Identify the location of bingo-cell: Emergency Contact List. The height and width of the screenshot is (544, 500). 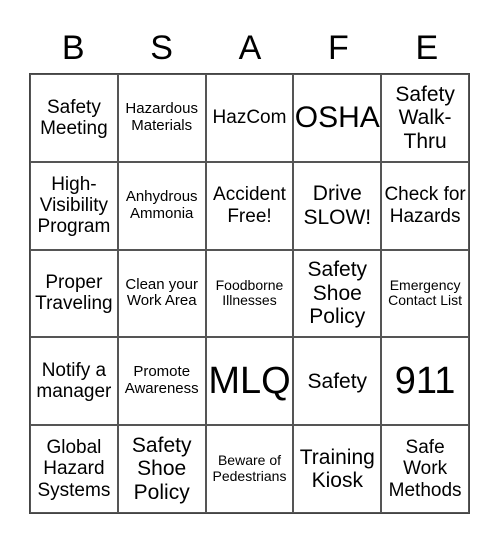
(425, 293).